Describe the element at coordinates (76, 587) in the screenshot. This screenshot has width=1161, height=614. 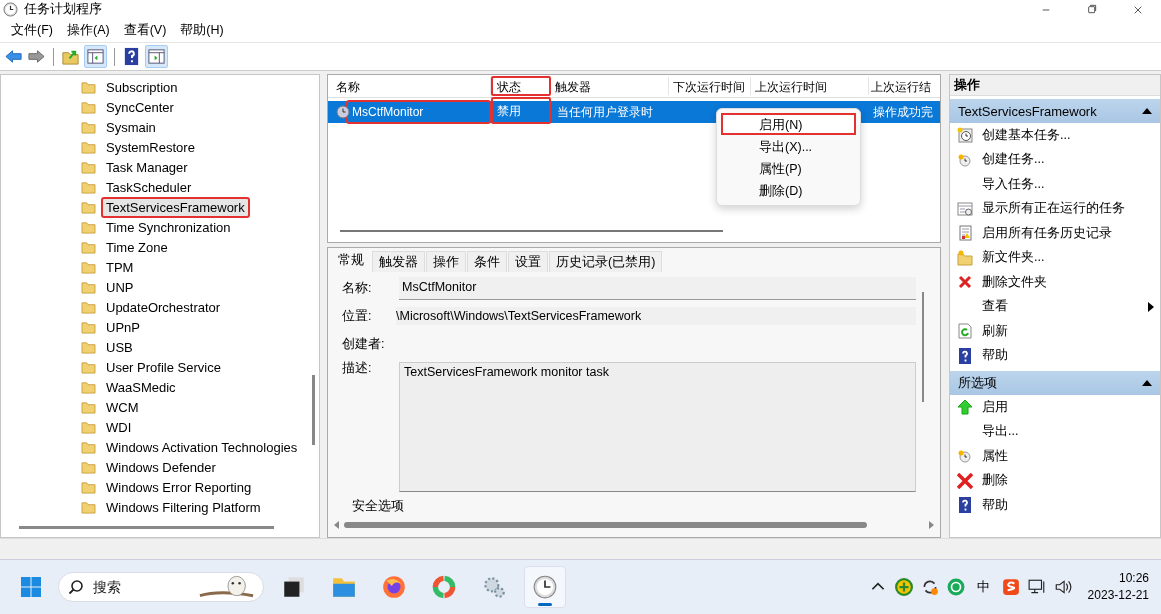
I see `search-icon` at that location.